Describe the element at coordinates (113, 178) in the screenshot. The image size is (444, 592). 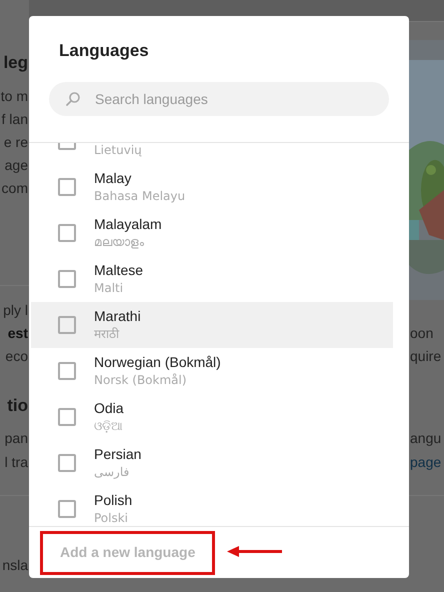
I see `language-name: Malay` at that location.